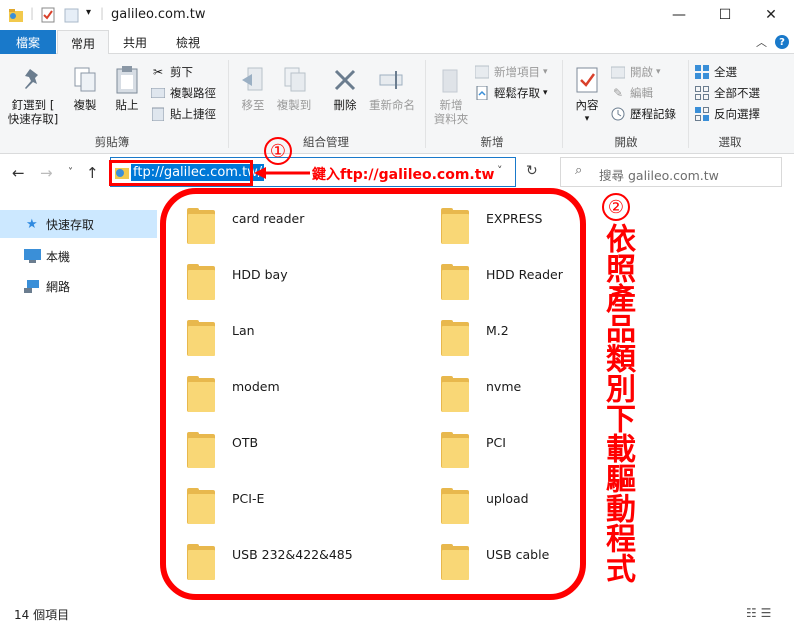  Describe the element at coordinates (618, 114) in the screenshot. I see `history-icon` at that location.